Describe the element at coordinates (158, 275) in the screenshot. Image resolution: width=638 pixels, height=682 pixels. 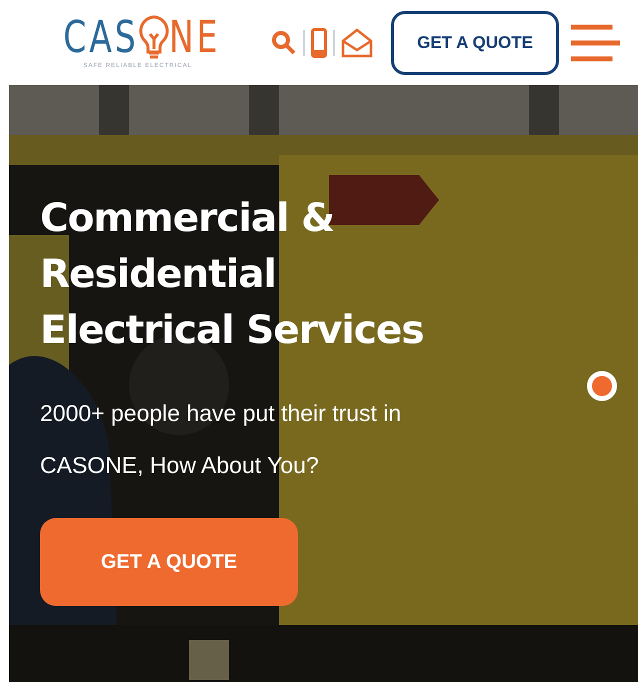
I see `hero-heading: Residential` at that location.